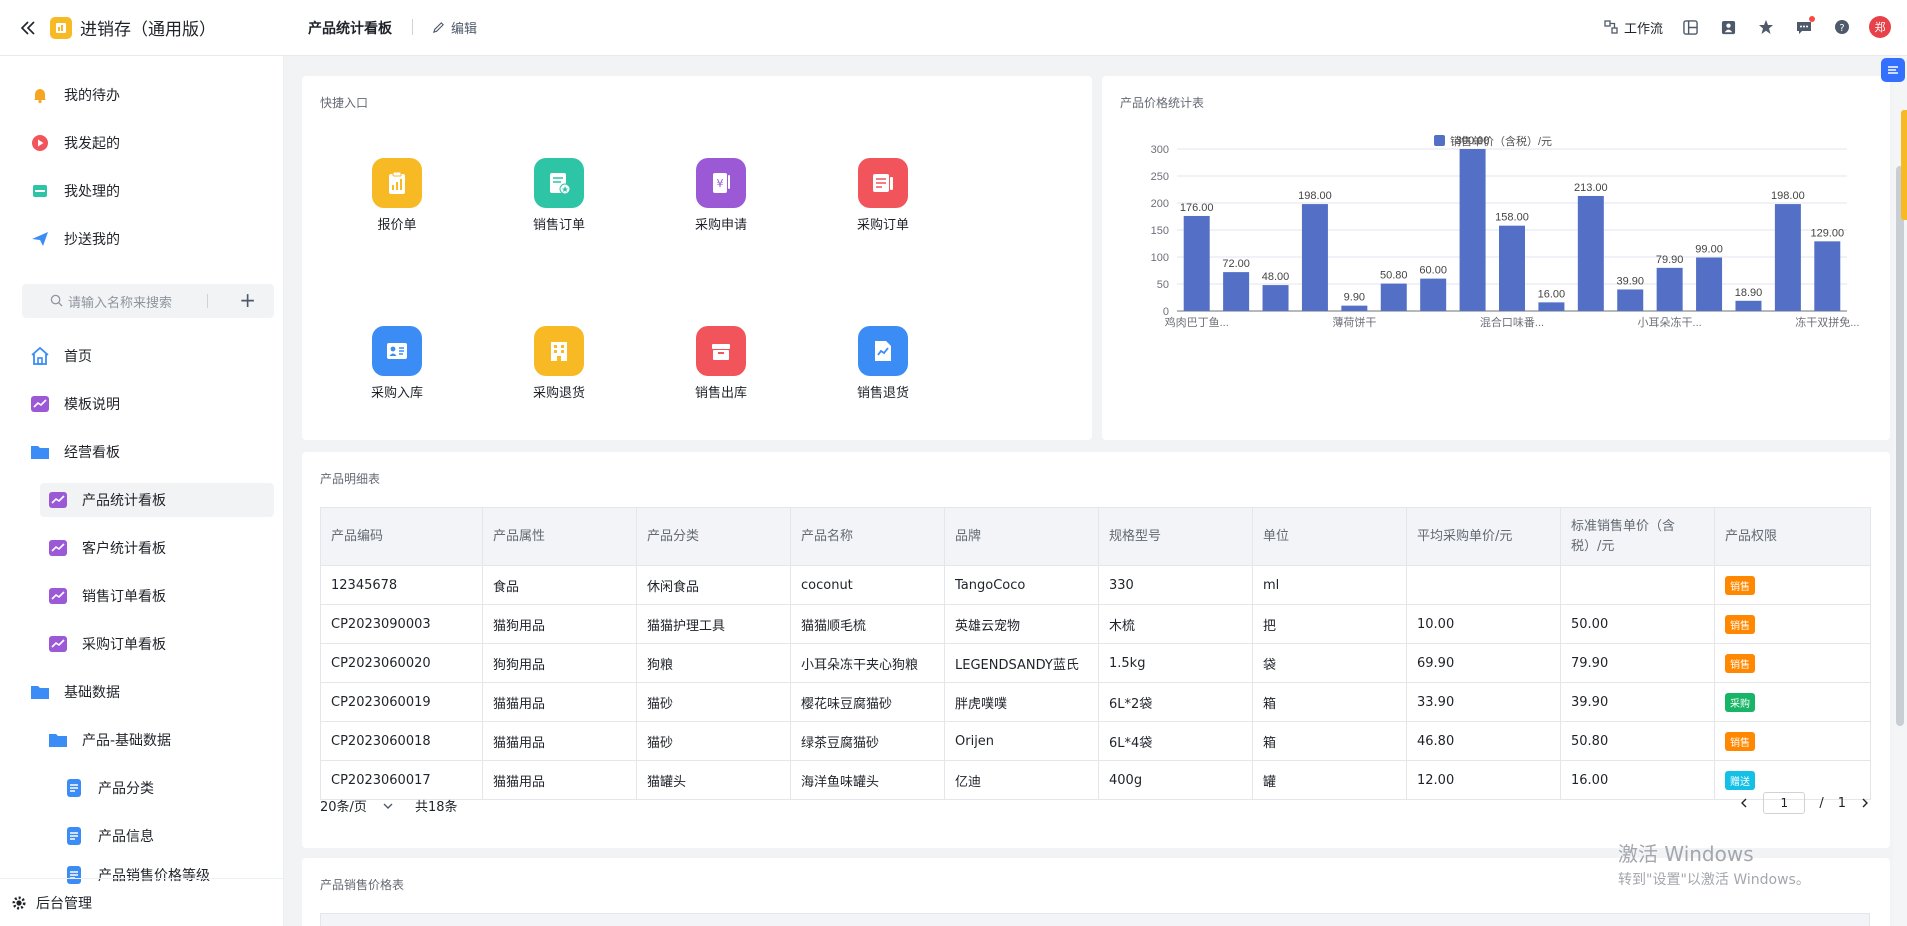  I want to click on sidebar-item-customer-board: 客户统计看板, so click(107, 548).